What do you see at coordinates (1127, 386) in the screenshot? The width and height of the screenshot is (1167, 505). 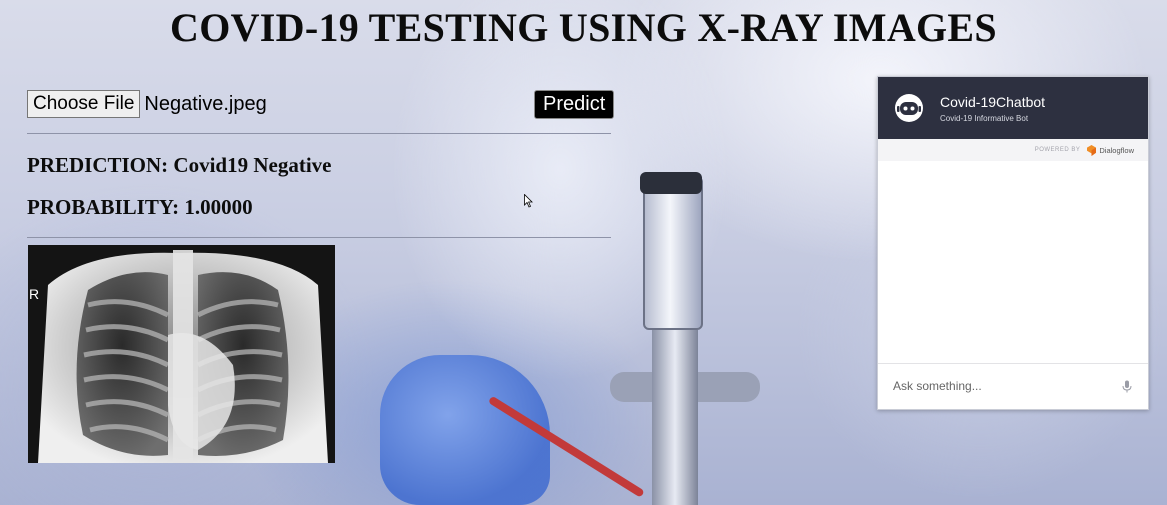 I see `mic-icon` at bounding box center [1127, 386].